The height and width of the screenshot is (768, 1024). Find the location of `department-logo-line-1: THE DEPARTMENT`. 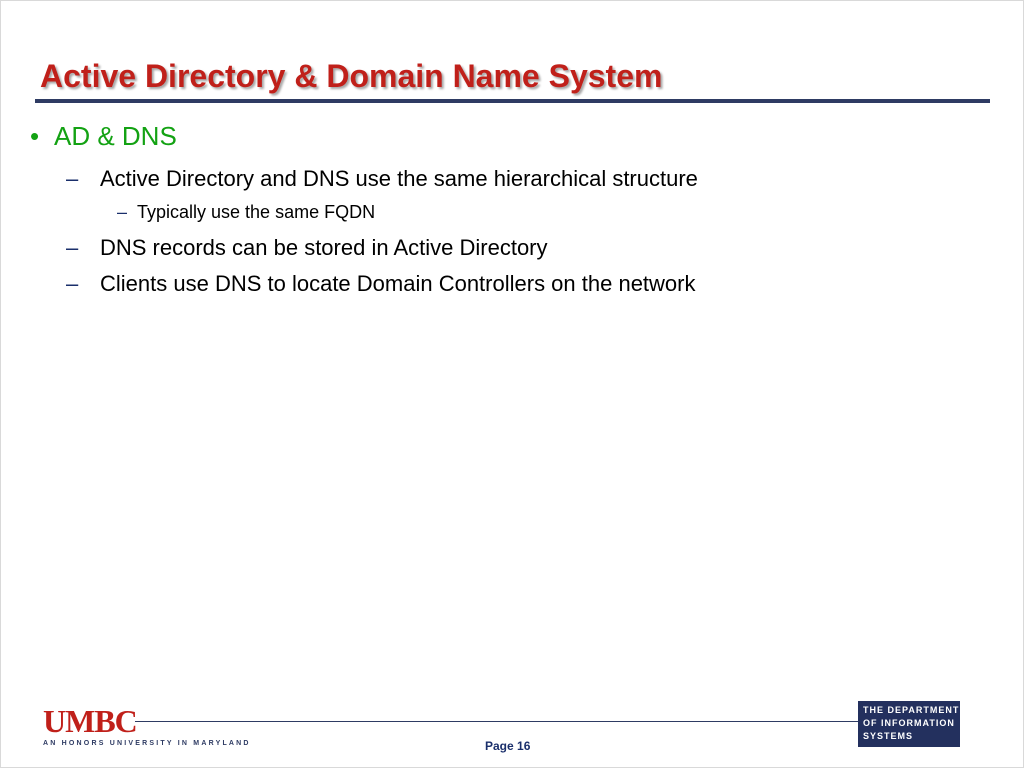

department-logo-line-1: THE DEPARTMENT is located at coordinates (911, 710).